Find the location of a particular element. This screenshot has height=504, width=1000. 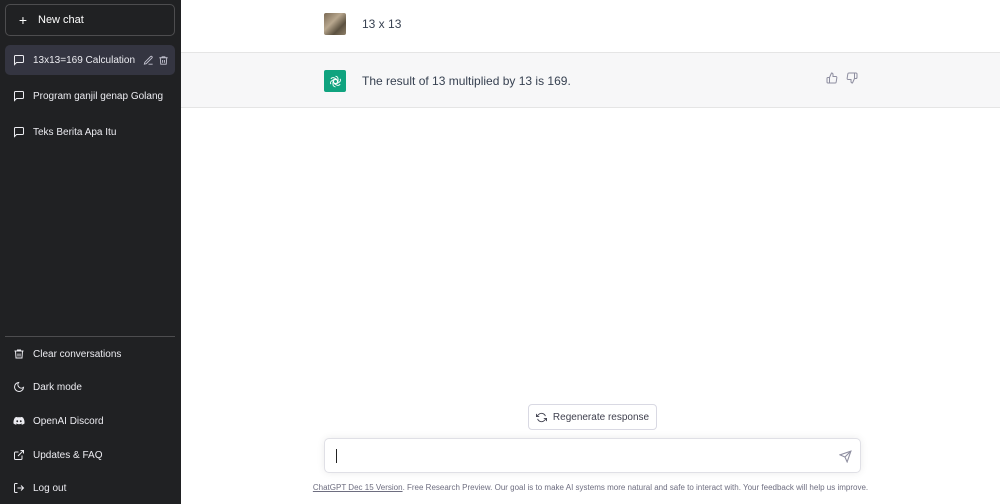

regenerate-response-button: Regenerate response is located at coordinates (592, 417).